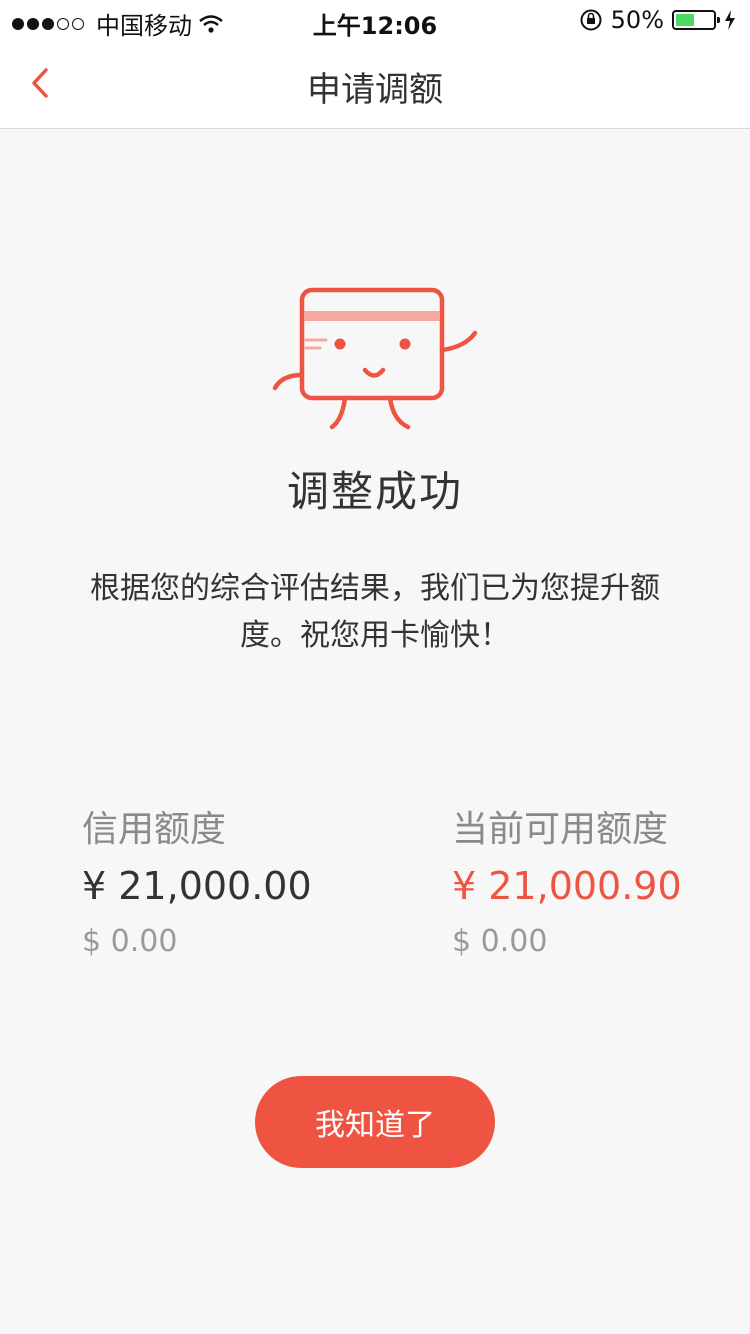 This screenshot has height=1334, width=750. I want to click on result-description: 根据您的综合评估结果，我们已为您提升额度。祝您用卡愉快！, so click(375, 612).